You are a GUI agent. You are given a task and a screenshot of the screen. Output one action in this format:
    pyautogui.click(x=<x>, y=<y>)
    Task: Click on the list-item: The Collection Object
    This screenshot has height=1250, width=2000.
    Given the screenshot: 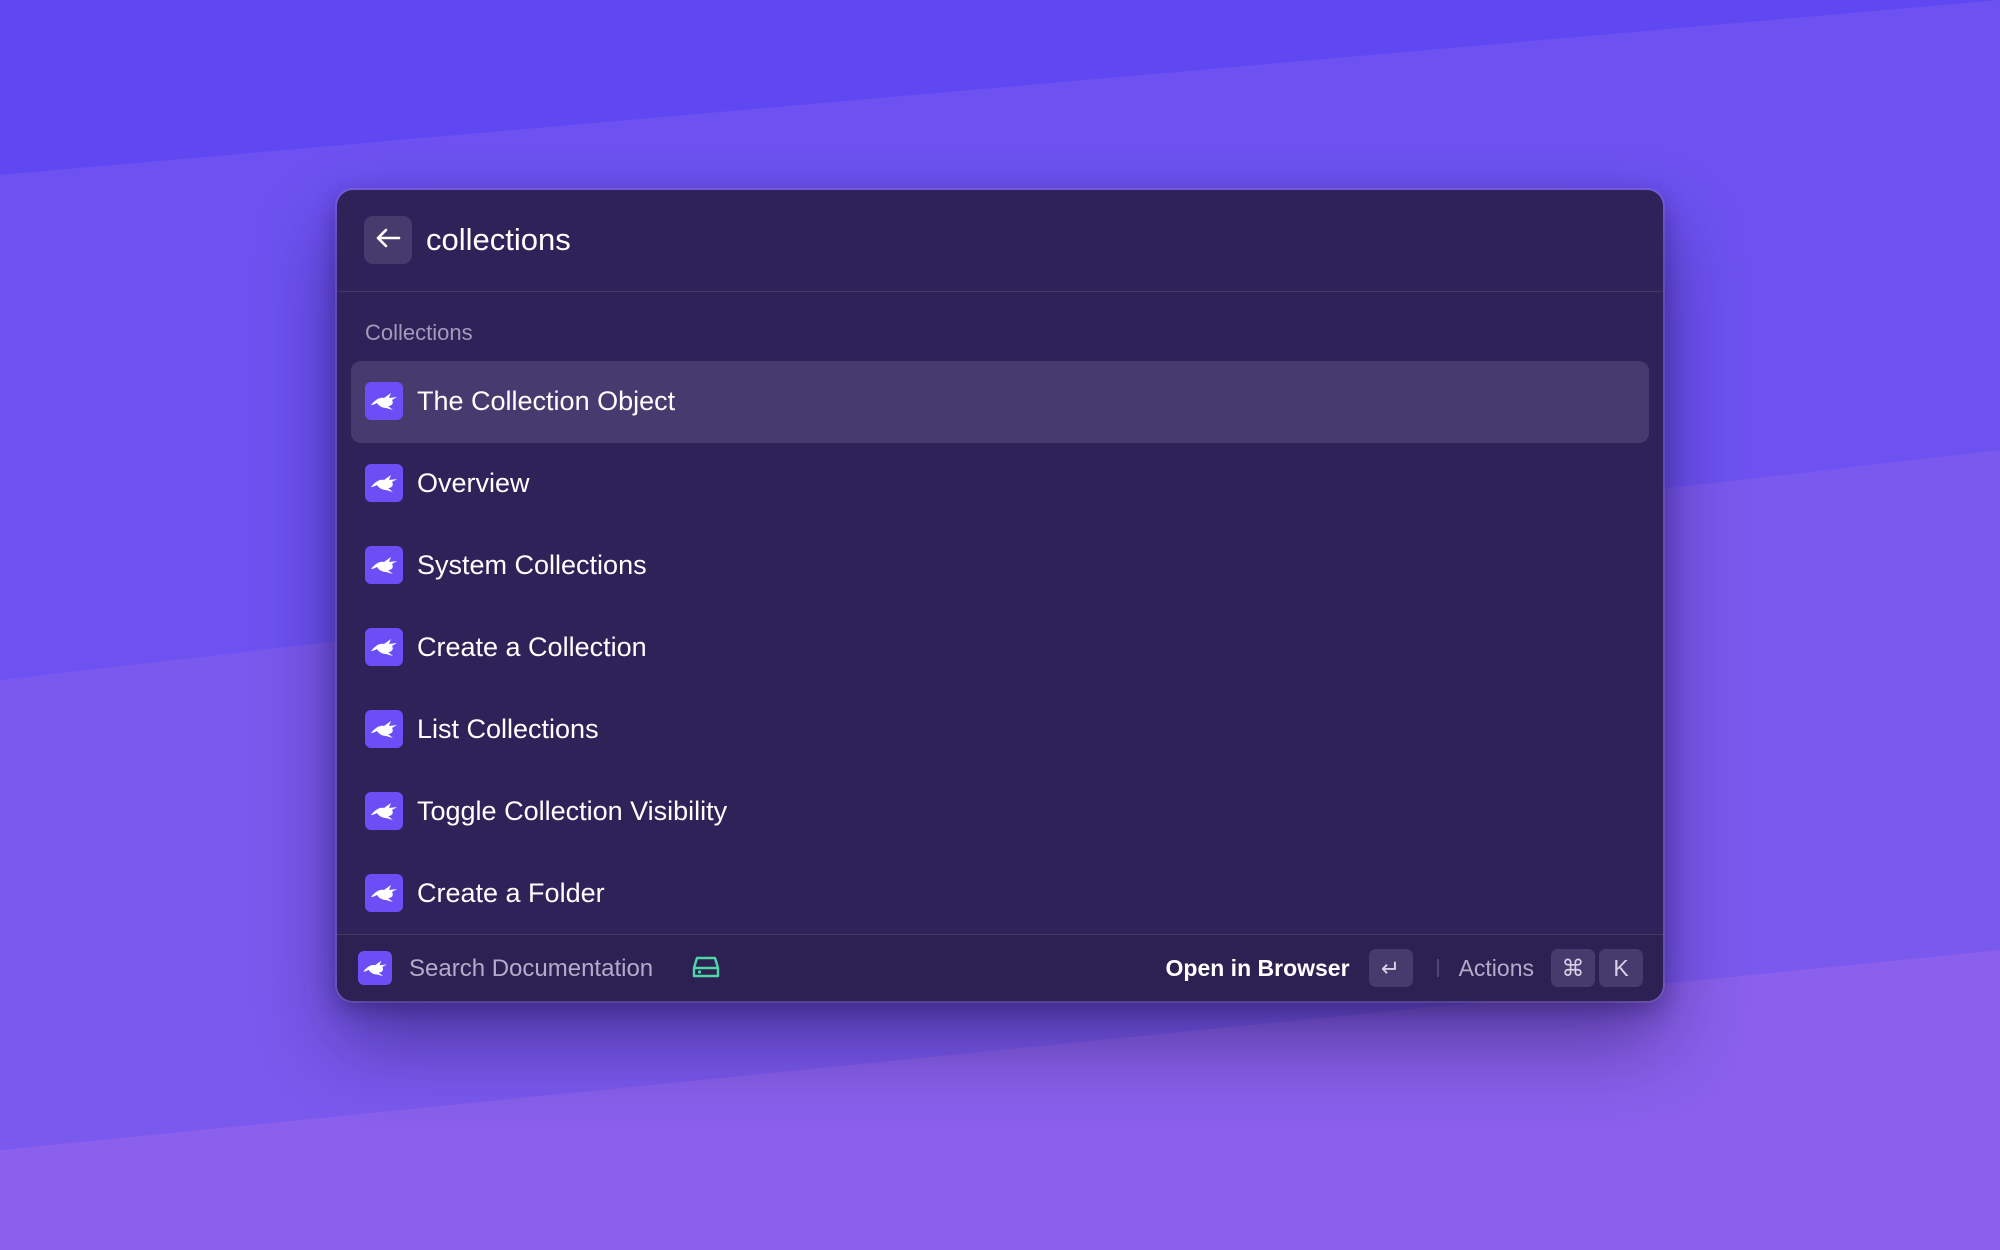 What is the action you would take?
    pyautogui.click(x=1000, y=402)
    